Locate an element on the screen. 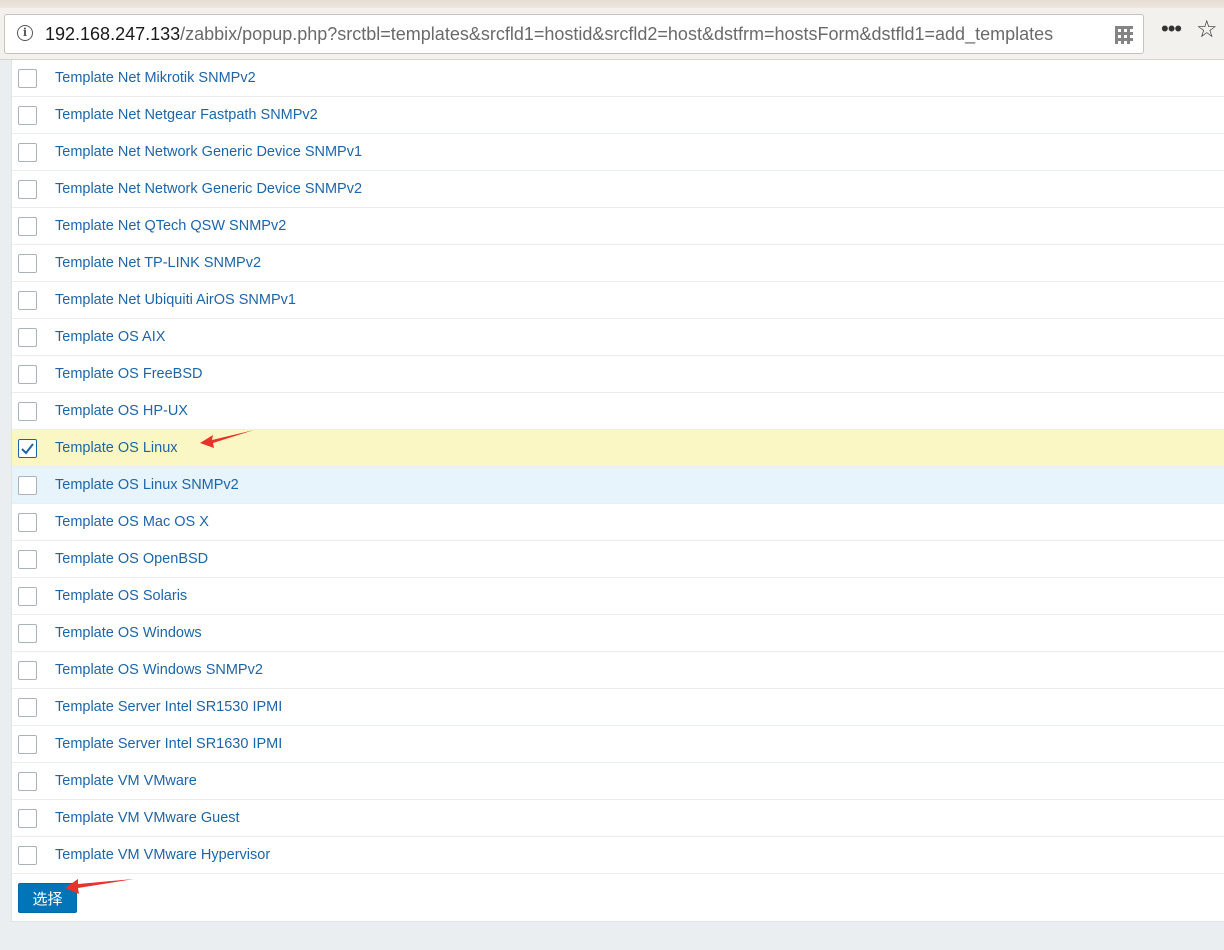 This screenshot has width=1224, height=950. template-link: Template Net Mikrotik SNMPv2 is located at coordinates (155, 78).